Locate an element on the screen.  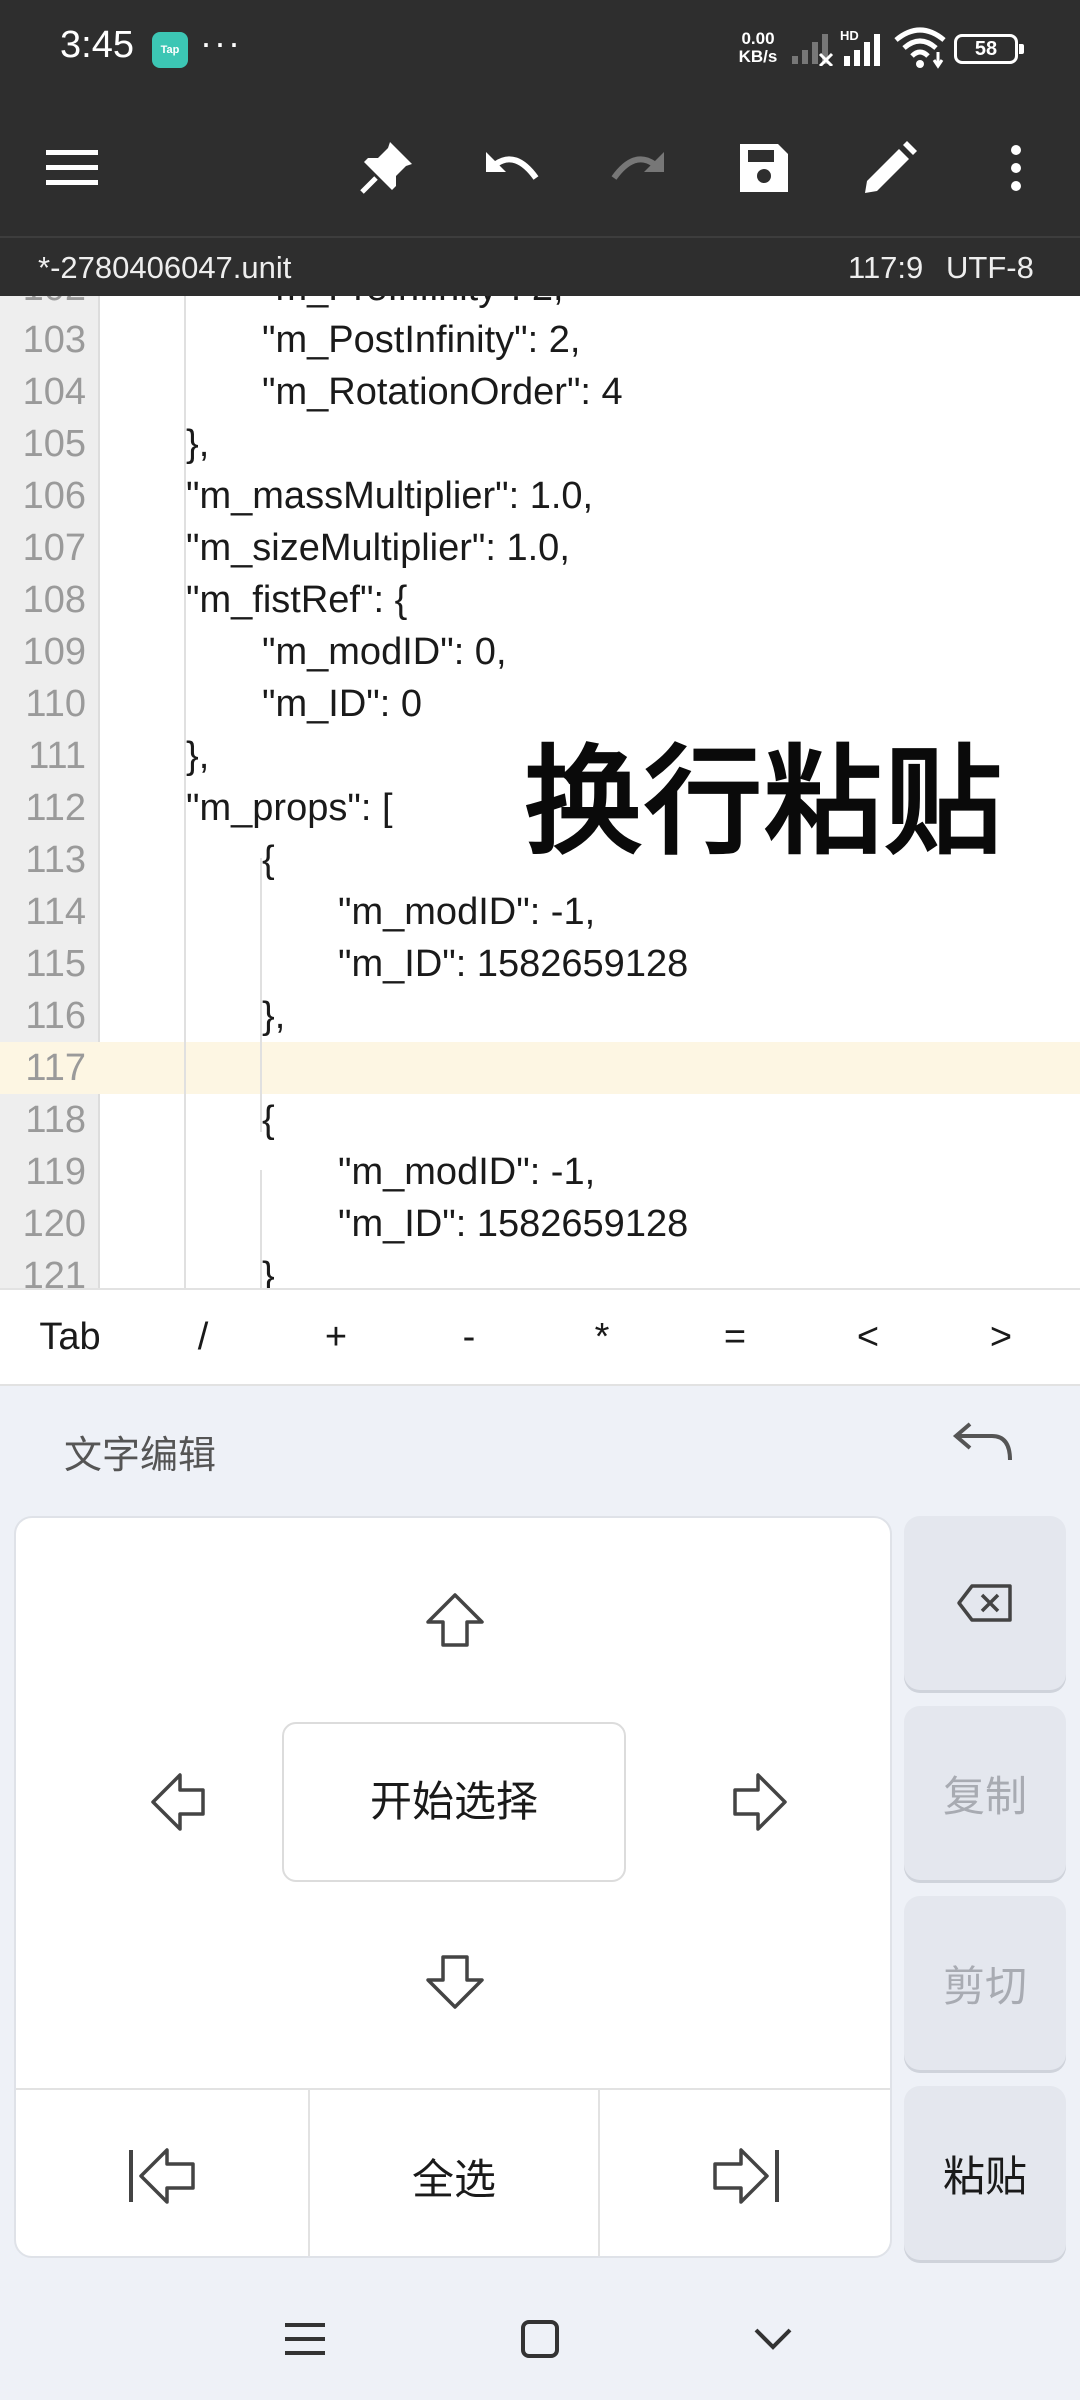
menu-button is located at coordinates (72, 168).